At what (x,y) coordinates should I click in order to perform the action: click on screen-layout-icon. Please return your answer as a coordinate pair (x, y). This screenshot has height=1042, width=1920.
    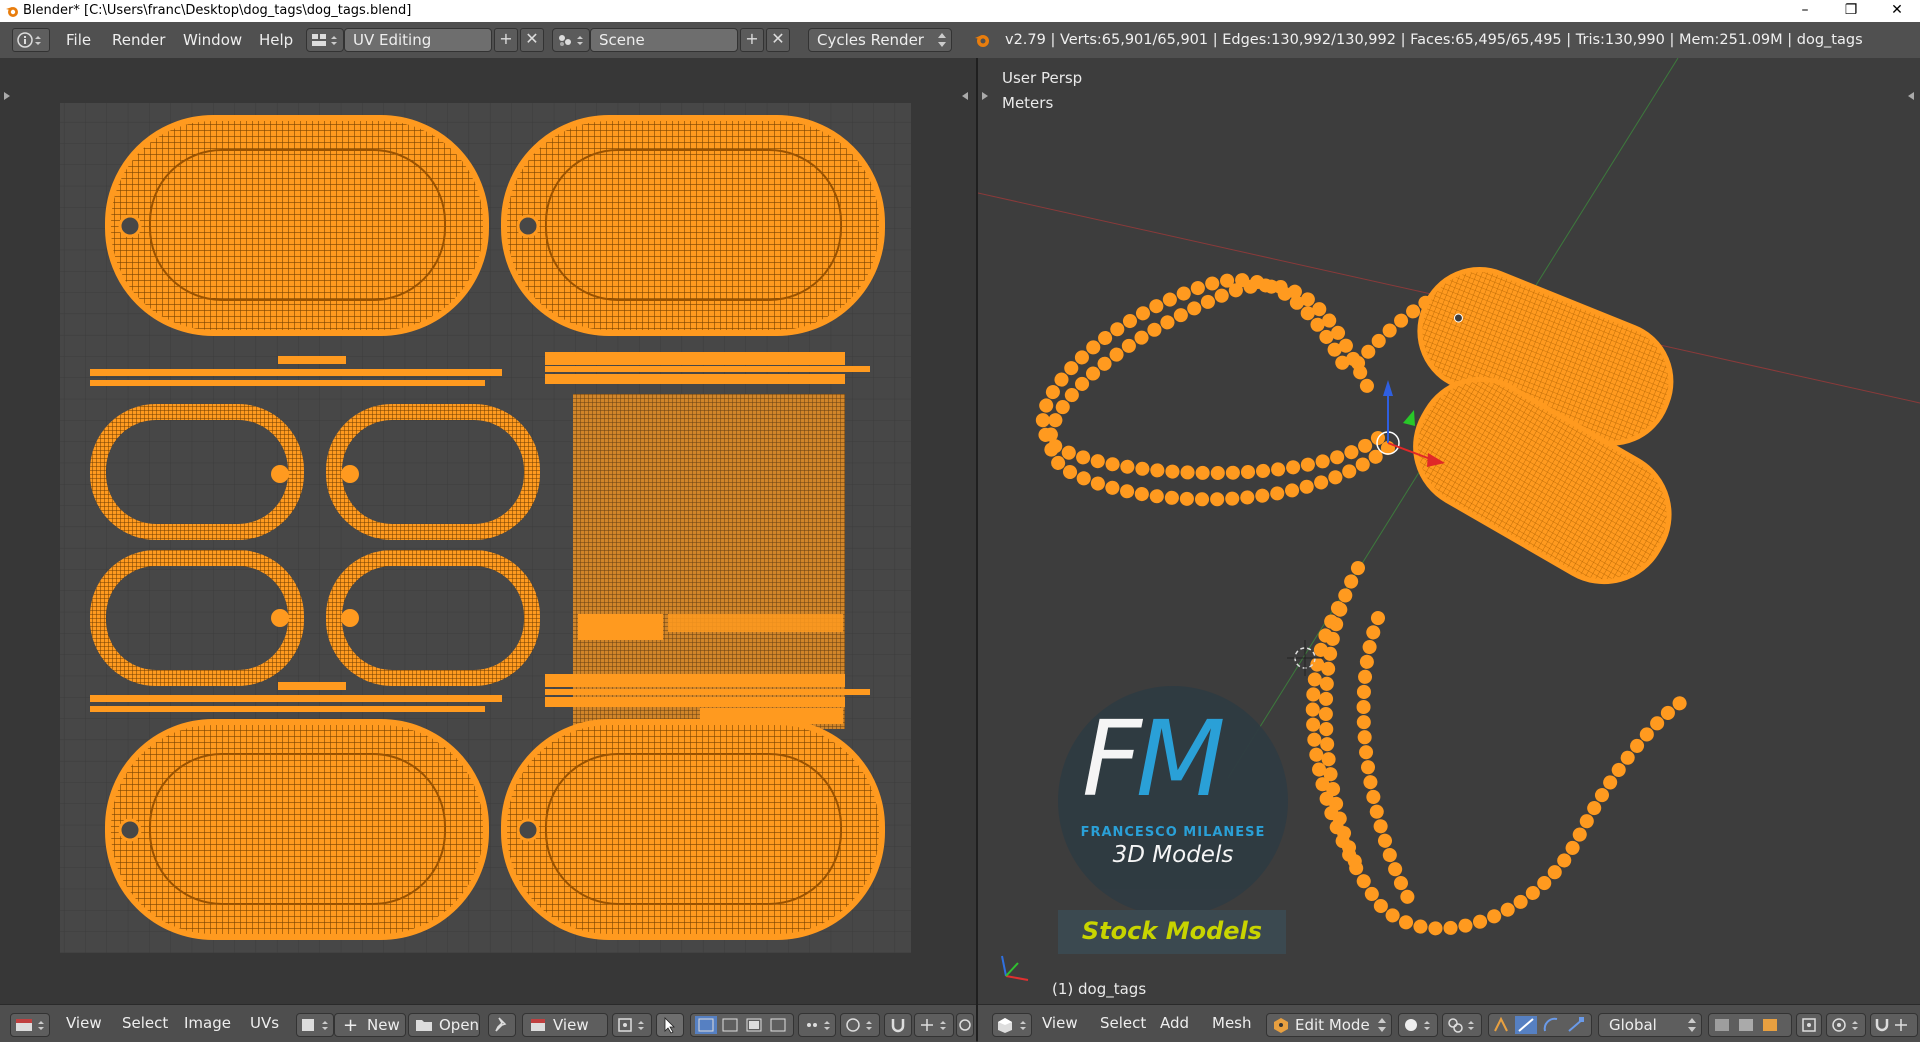
    Looking at the image, I should click on (324, 40).